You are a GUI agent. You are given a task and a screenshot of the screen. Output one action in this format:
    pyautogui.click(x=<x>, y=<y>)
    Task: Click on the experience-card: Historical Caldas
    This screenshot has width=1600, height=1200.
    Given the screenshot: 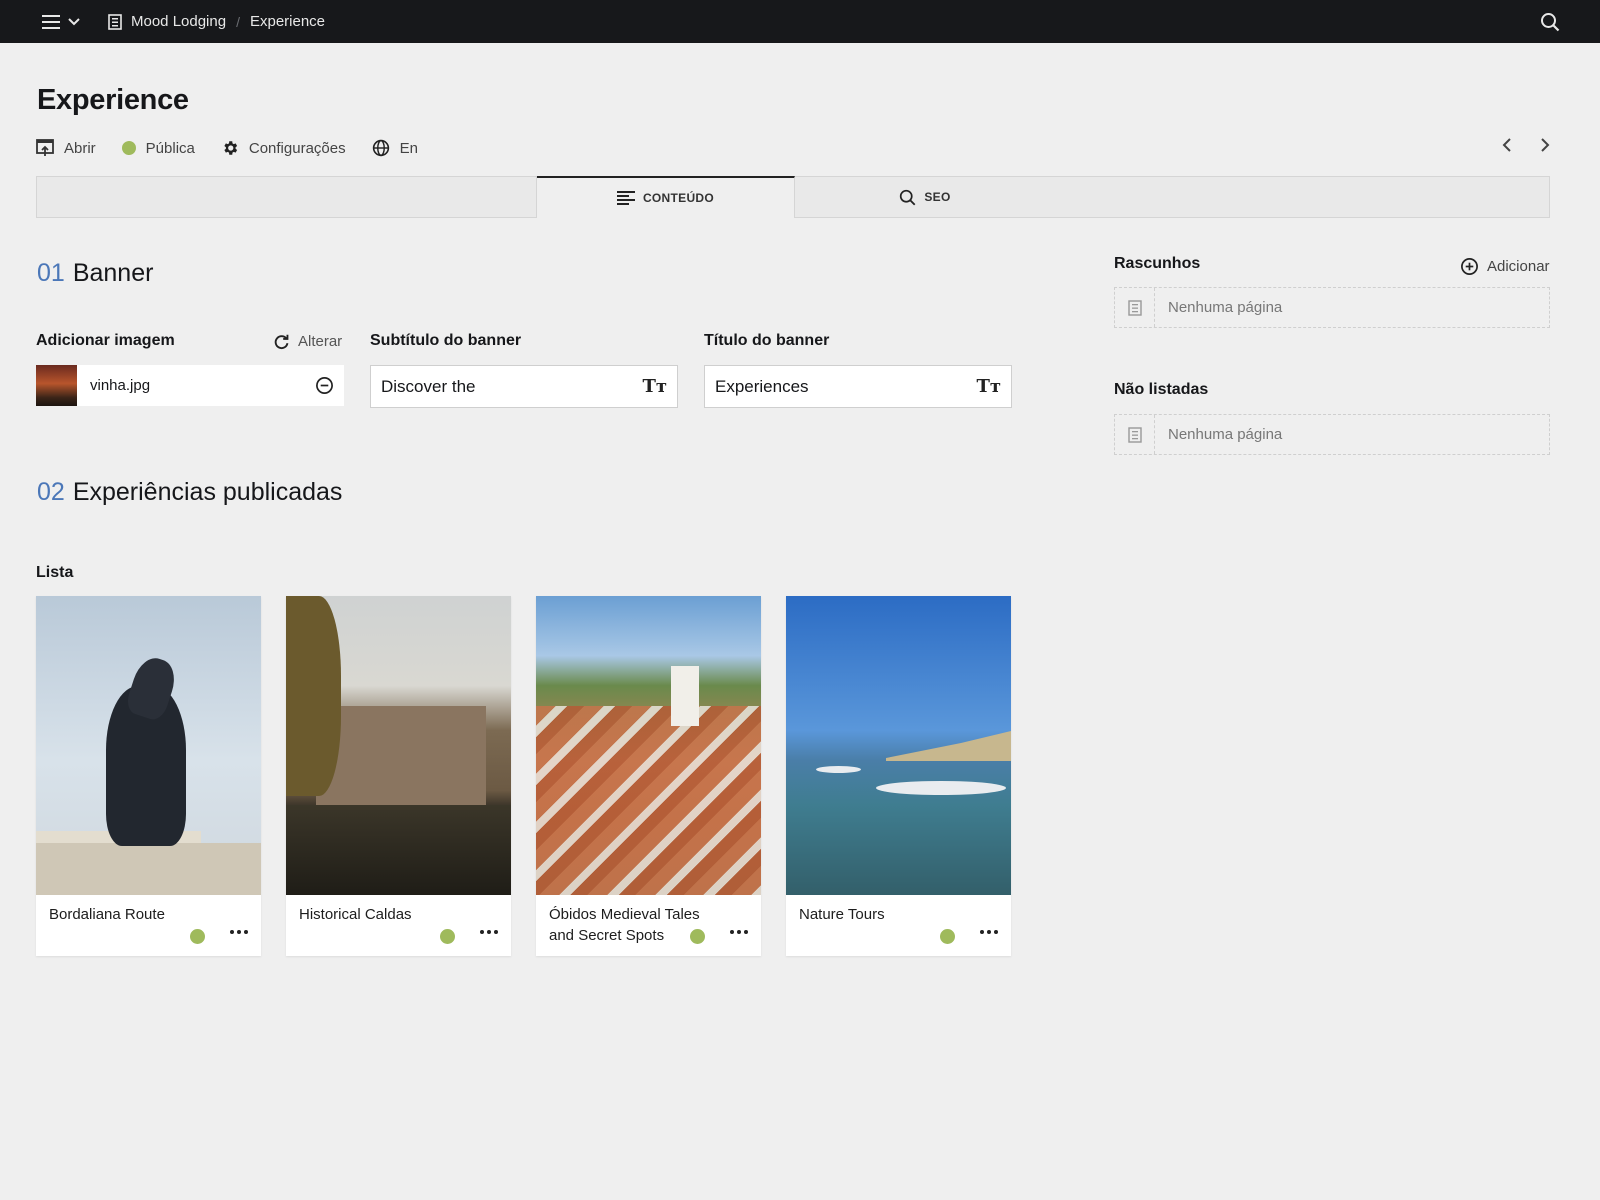 What is the action you would take?
    pyautogui.click(x=398, y=776)
    